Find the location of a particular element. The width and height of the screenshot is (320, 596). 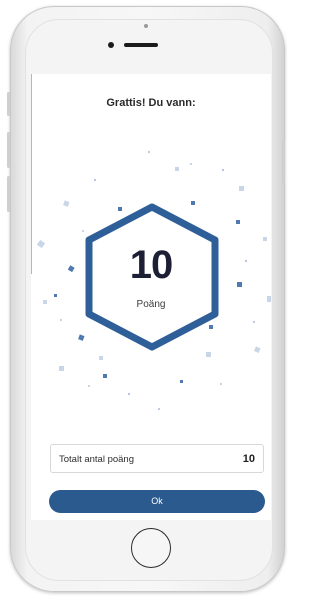

power-button is located at coordinates (283, 162).